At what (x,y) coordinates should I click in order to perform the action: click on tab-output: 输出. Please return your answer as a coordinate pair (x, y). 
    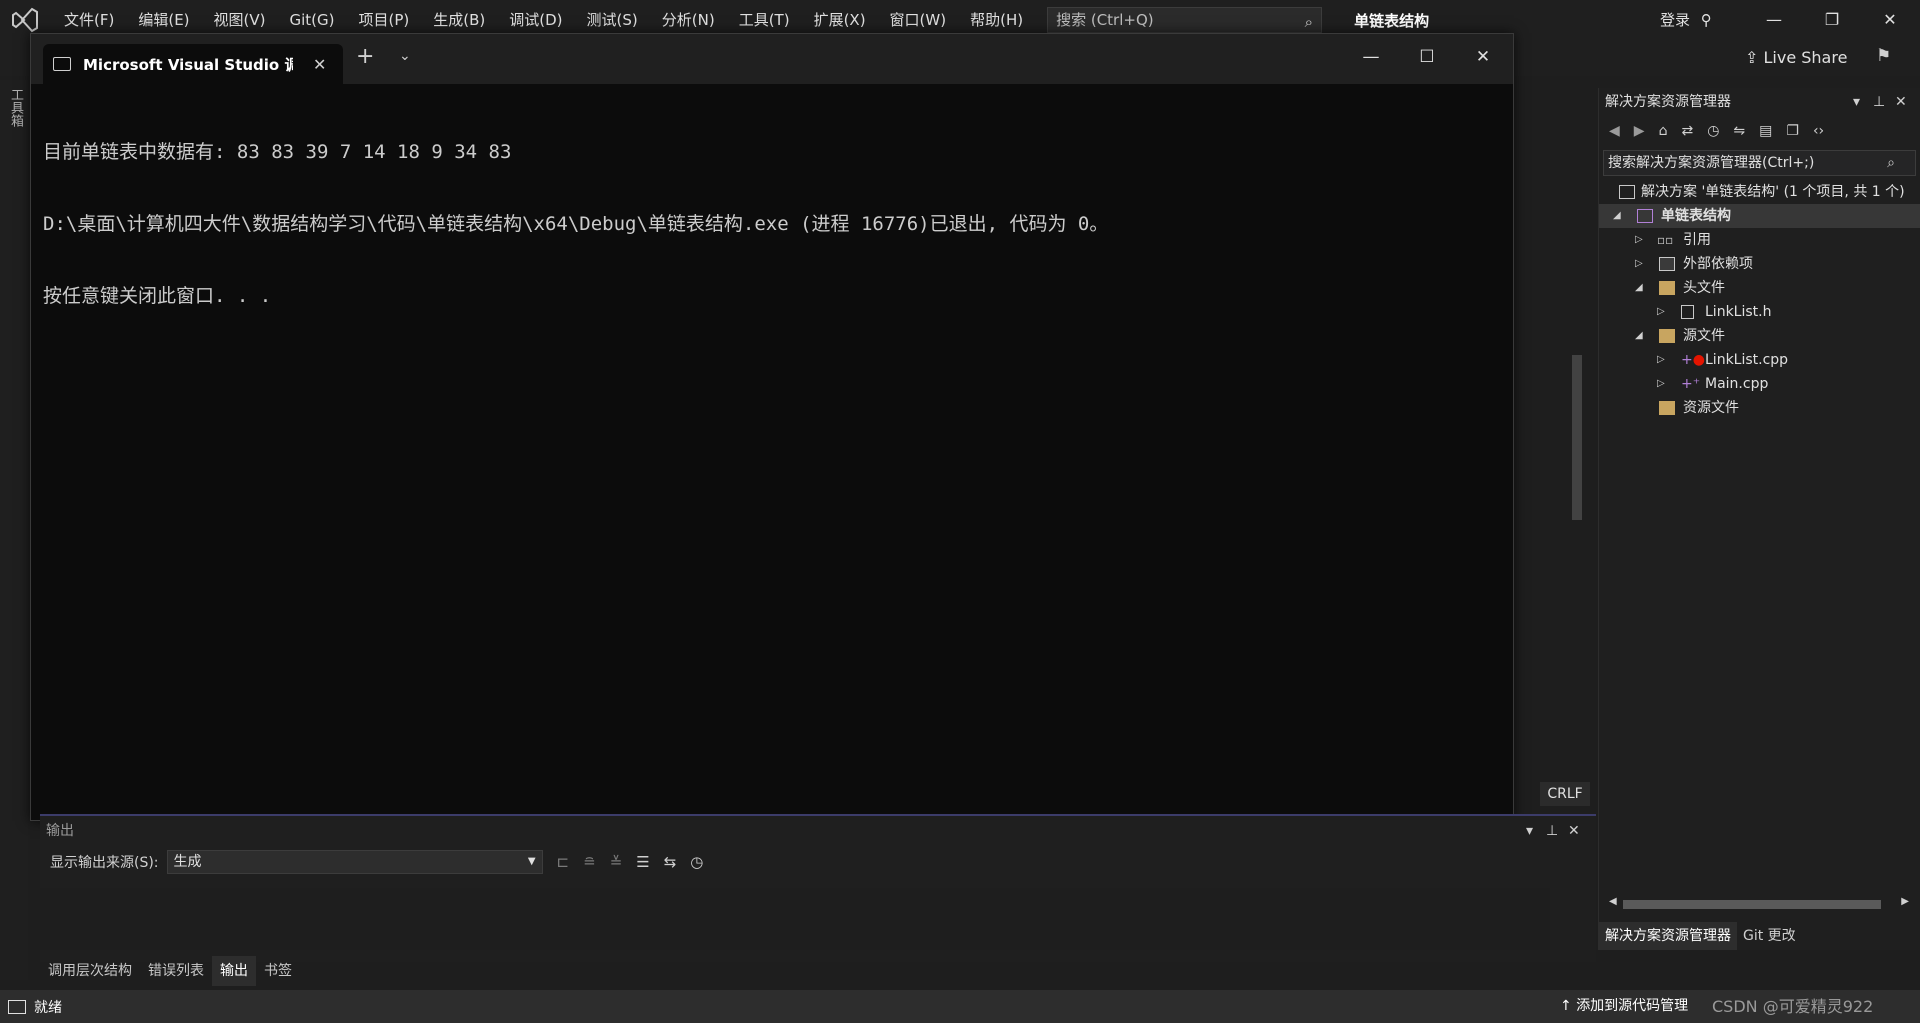
    Looking at the image, I should click on (234, 971).